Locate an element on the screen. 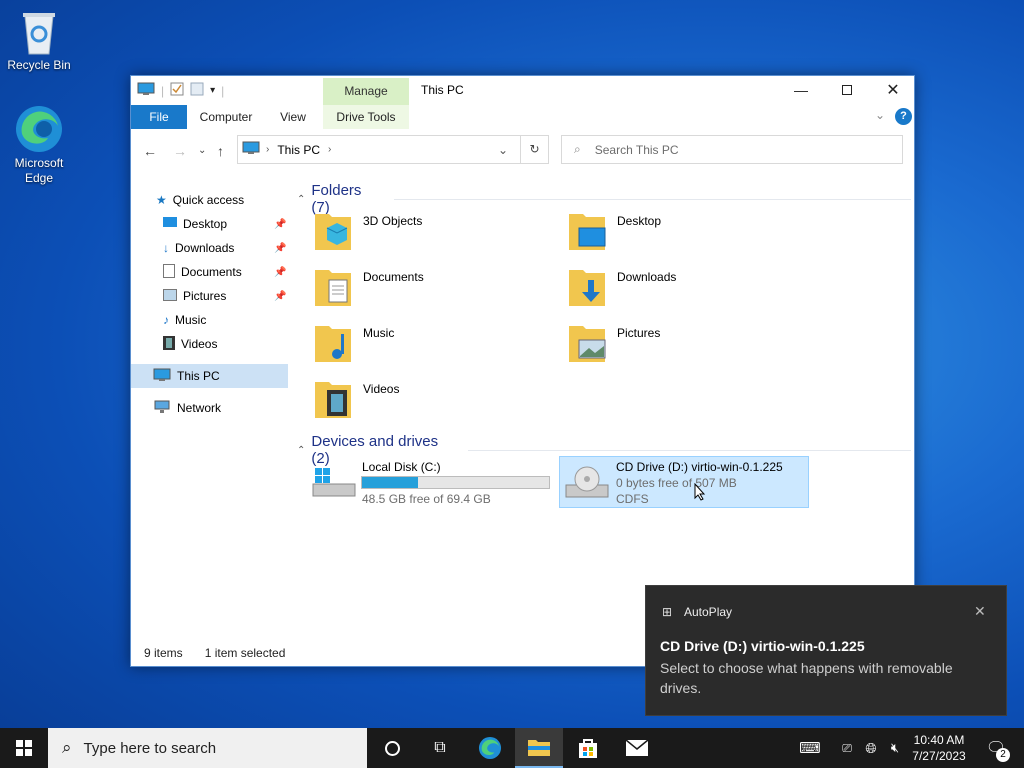 This screenshot has height=768, width=1024. nav-network: Network is located at coordinates (209, 408).